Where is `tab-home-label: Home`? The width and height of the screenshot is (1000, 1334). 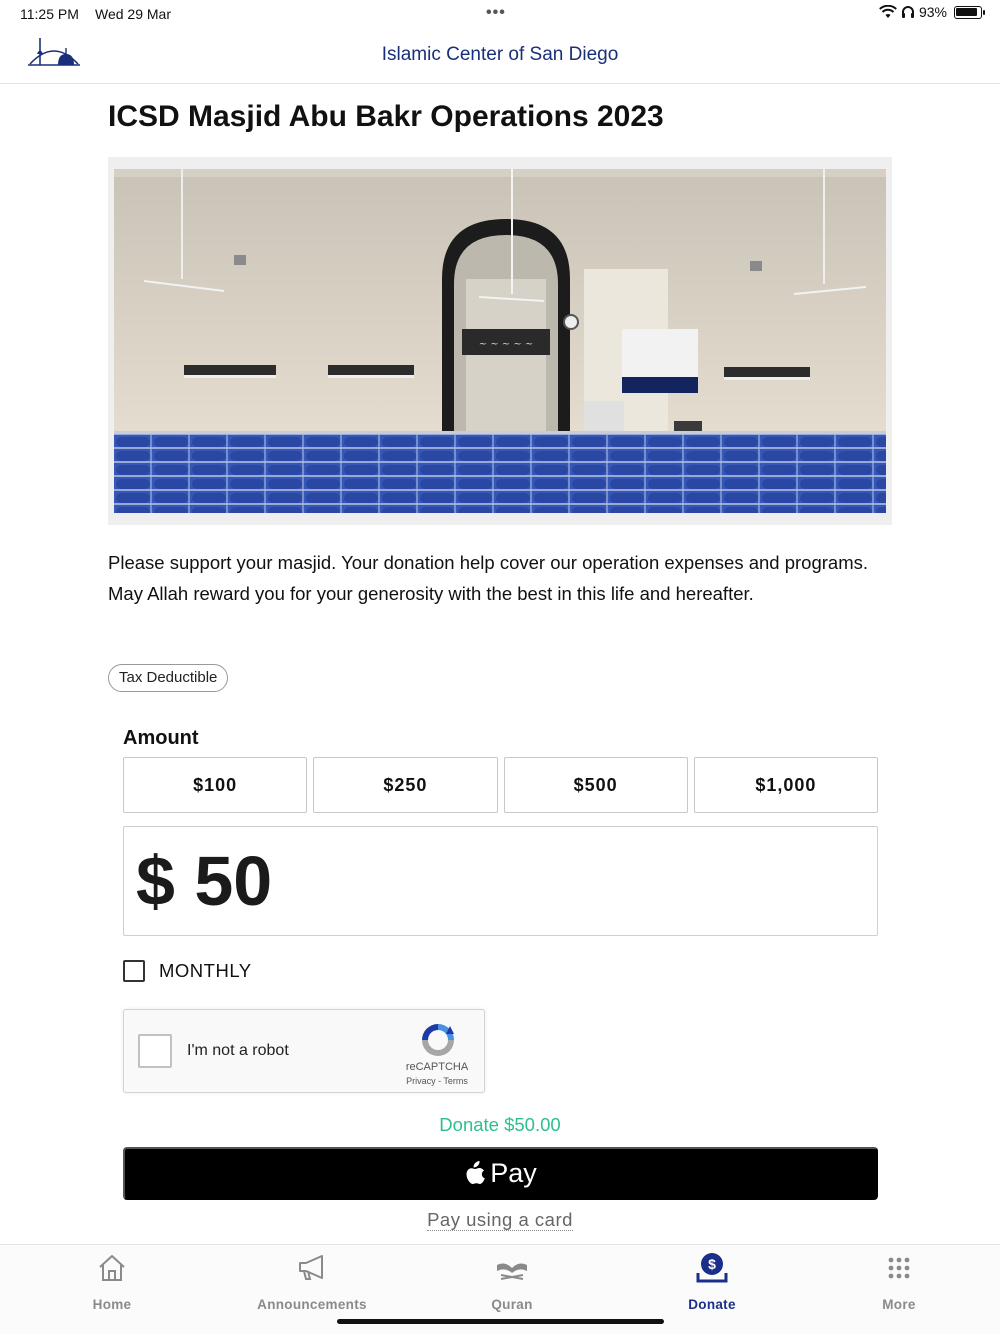
tab-home-label: Home is located at coordinates (112, 1304).